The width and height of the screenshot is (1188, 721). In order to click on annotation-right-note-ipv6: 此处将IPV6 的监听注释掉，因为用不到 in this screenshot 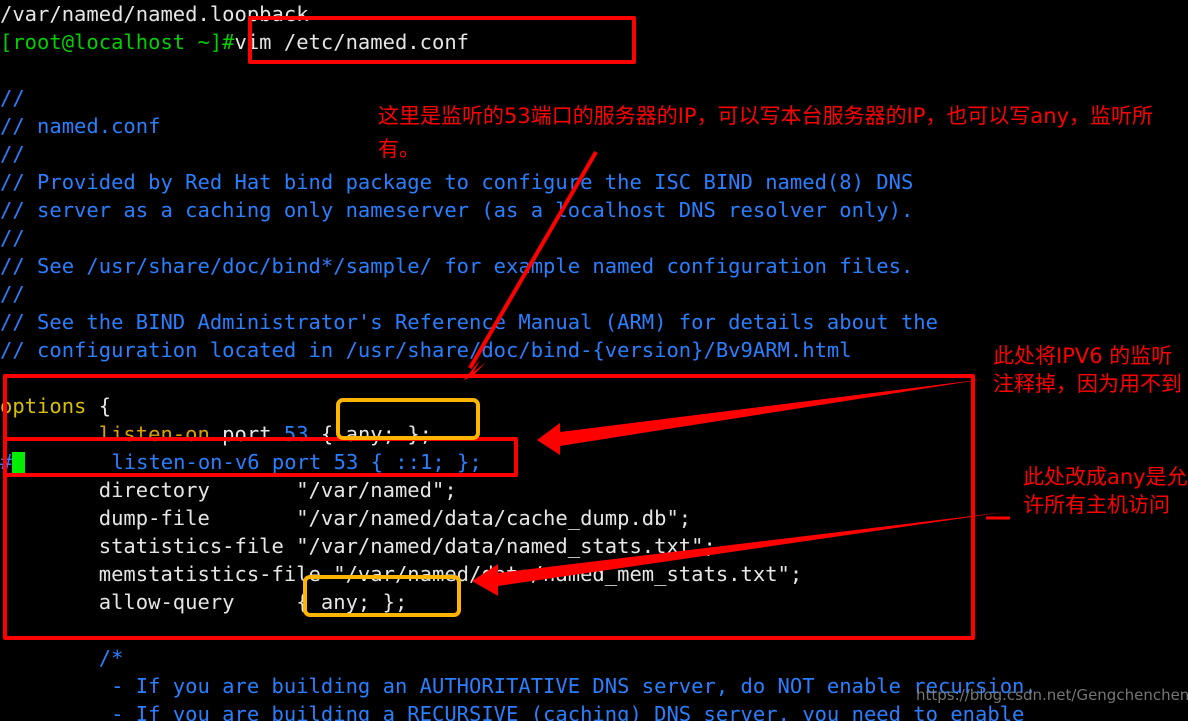, I will do `click(1087, 370)`.